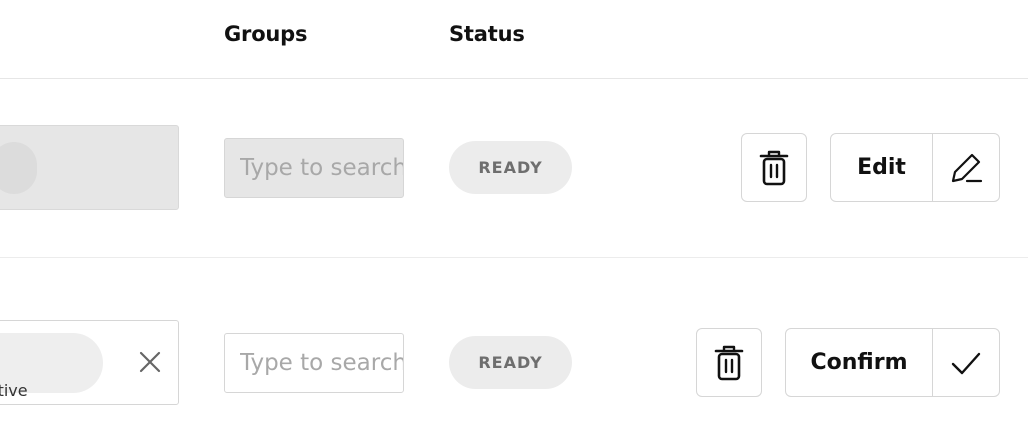 The height and width of the screenshot is (446, 1028). I want to click on confirm-button: Confirm, so click(892, 362).